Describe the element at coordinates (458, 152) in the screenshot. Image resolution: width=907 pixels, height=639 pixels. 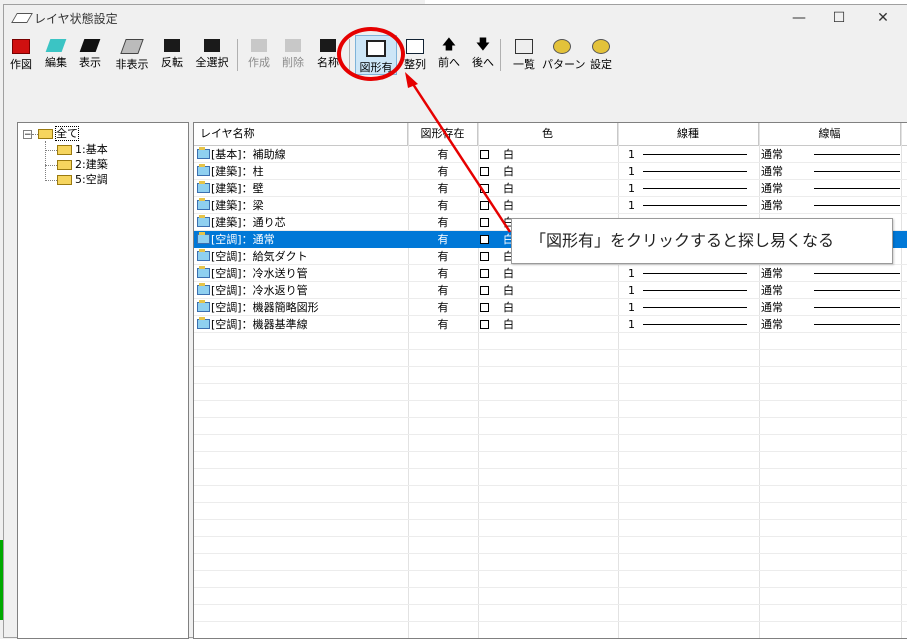
I see `annotation-arrow` at that location.